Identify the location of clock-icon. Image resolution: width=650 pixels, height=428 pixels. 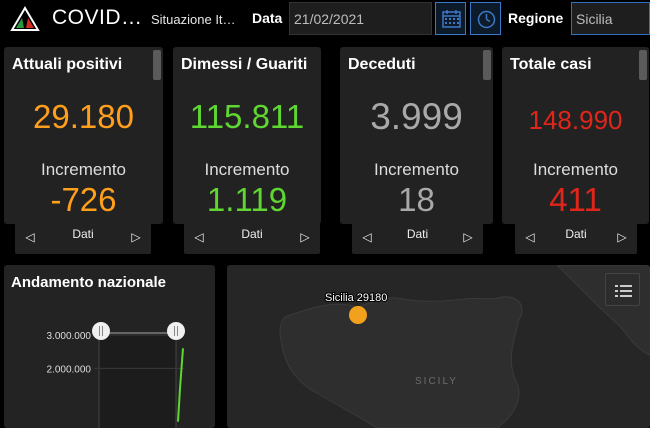
(486, 19).